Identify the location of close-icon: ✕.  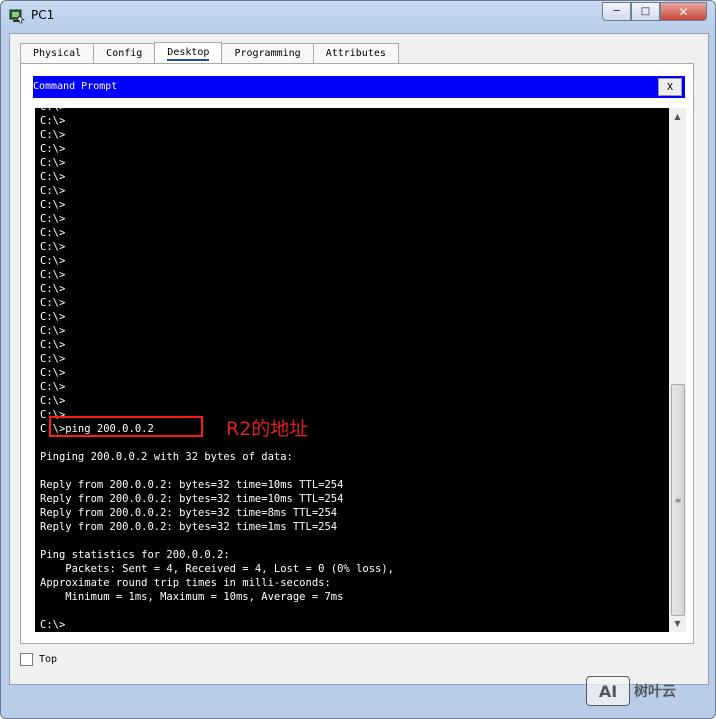
(683, 11).